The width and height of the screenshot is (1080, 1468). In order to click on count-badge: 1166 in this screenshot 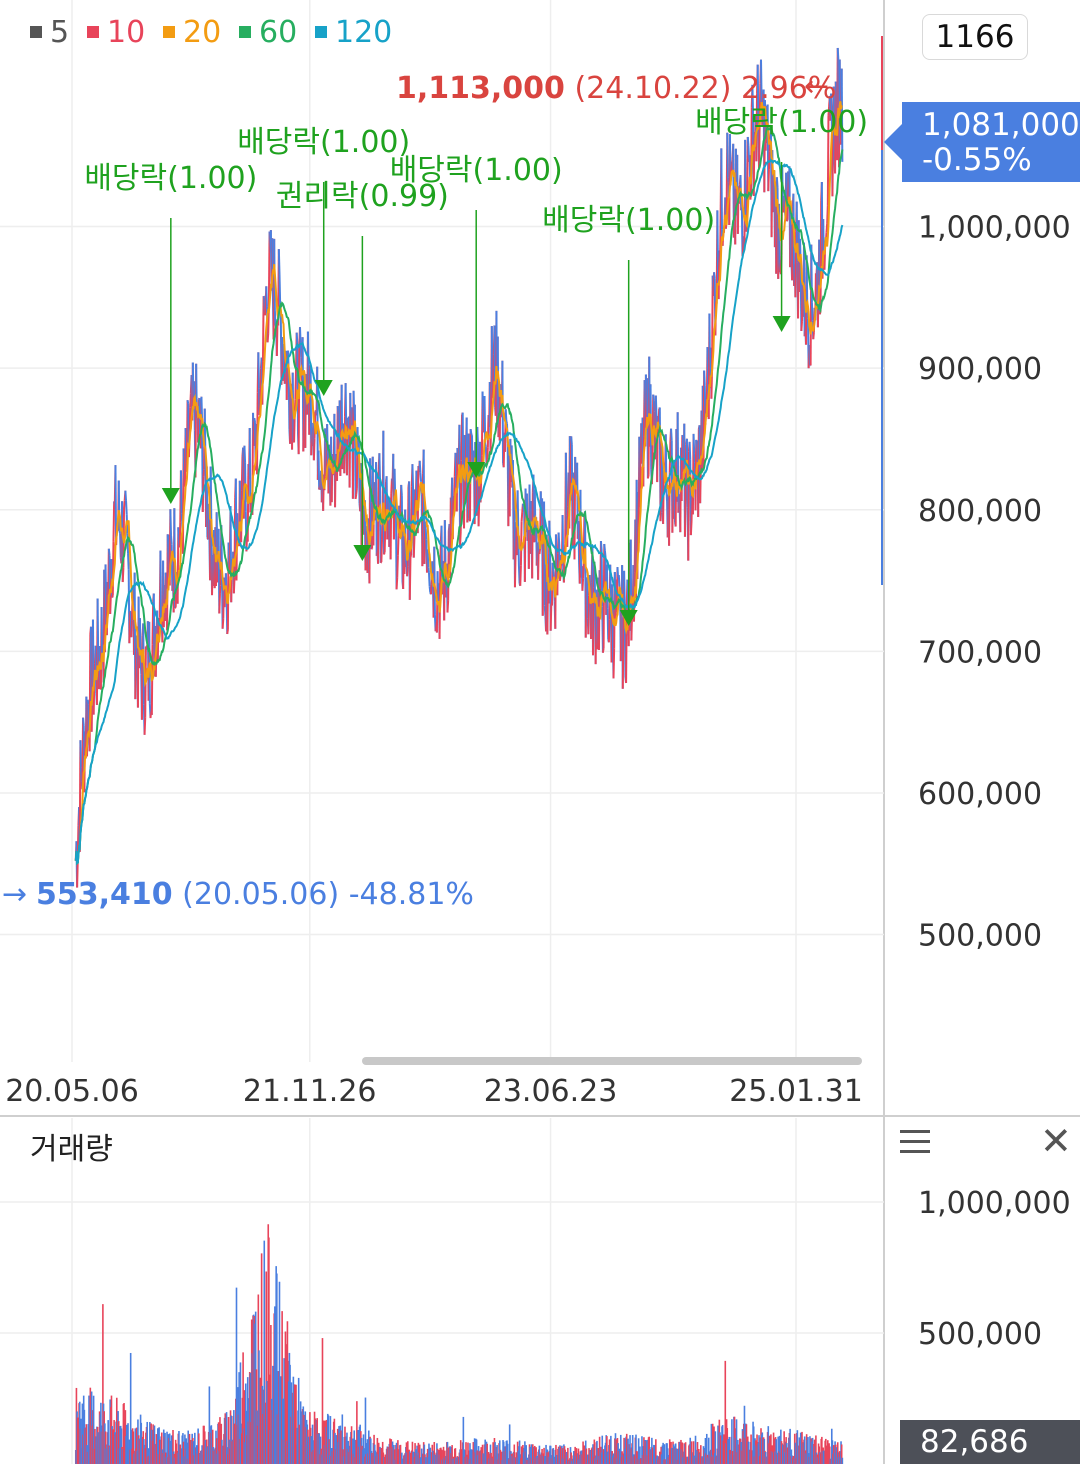, I will do `click(975, 37)`.